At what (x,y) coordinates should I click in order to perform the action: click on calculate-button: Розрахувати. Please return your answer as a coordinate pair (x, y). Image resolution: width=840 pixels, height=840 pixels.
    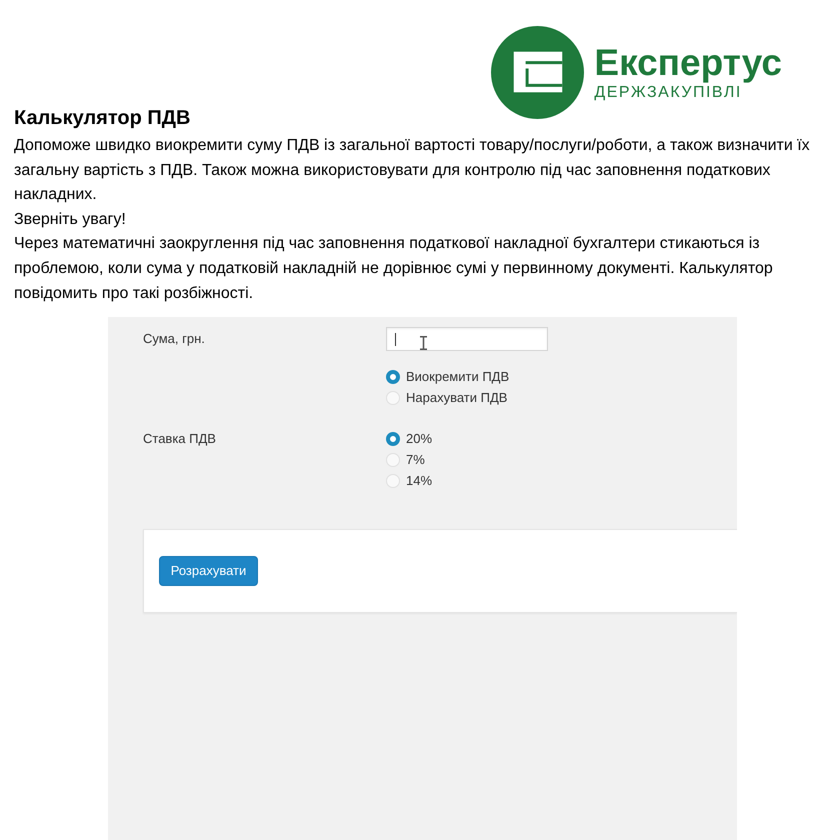
    Looking at the image, I should click on (208, 571).